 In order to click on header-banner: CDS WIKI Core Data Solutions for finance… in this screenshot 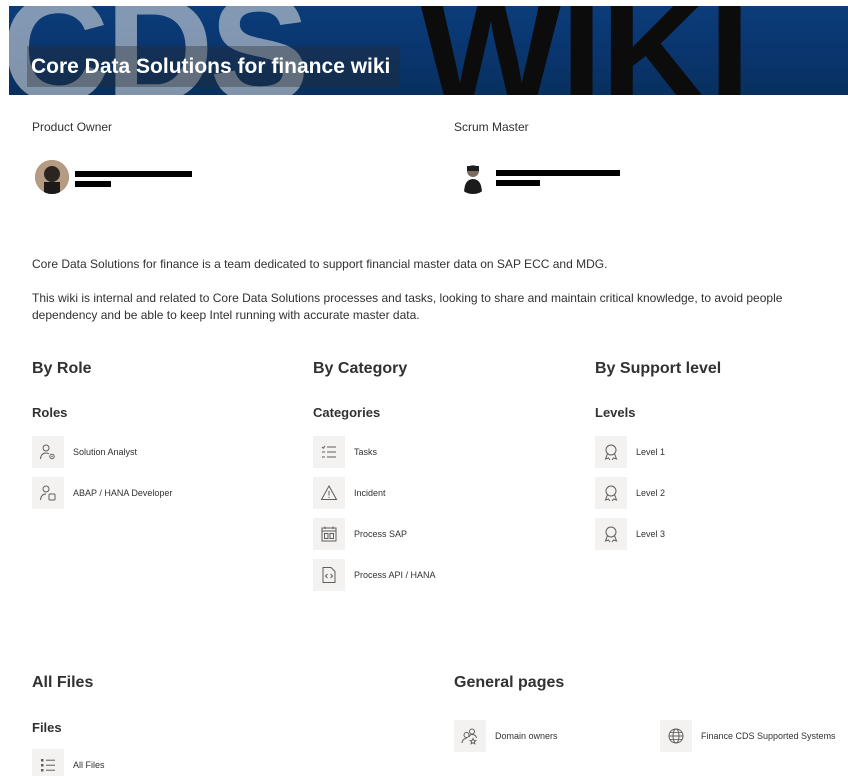, I will do `click(428, 50)`.